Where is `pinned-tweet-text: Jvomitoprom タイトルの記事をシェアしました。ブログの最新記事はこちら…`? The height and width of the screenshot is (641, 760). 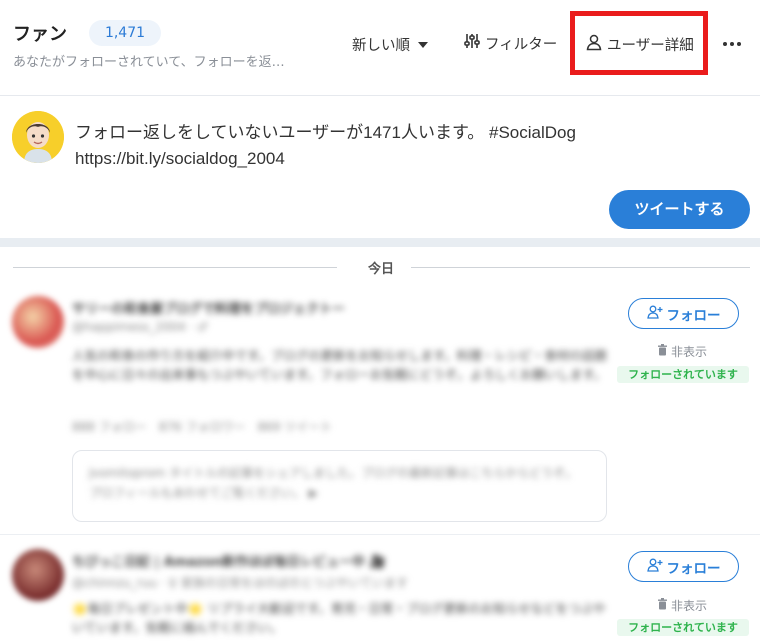
pinned-tweet-text: Jvomitoprom タイトルの記事をシェアしました。ブログの最新記事はこちら… is located at coordinates (333, 483).